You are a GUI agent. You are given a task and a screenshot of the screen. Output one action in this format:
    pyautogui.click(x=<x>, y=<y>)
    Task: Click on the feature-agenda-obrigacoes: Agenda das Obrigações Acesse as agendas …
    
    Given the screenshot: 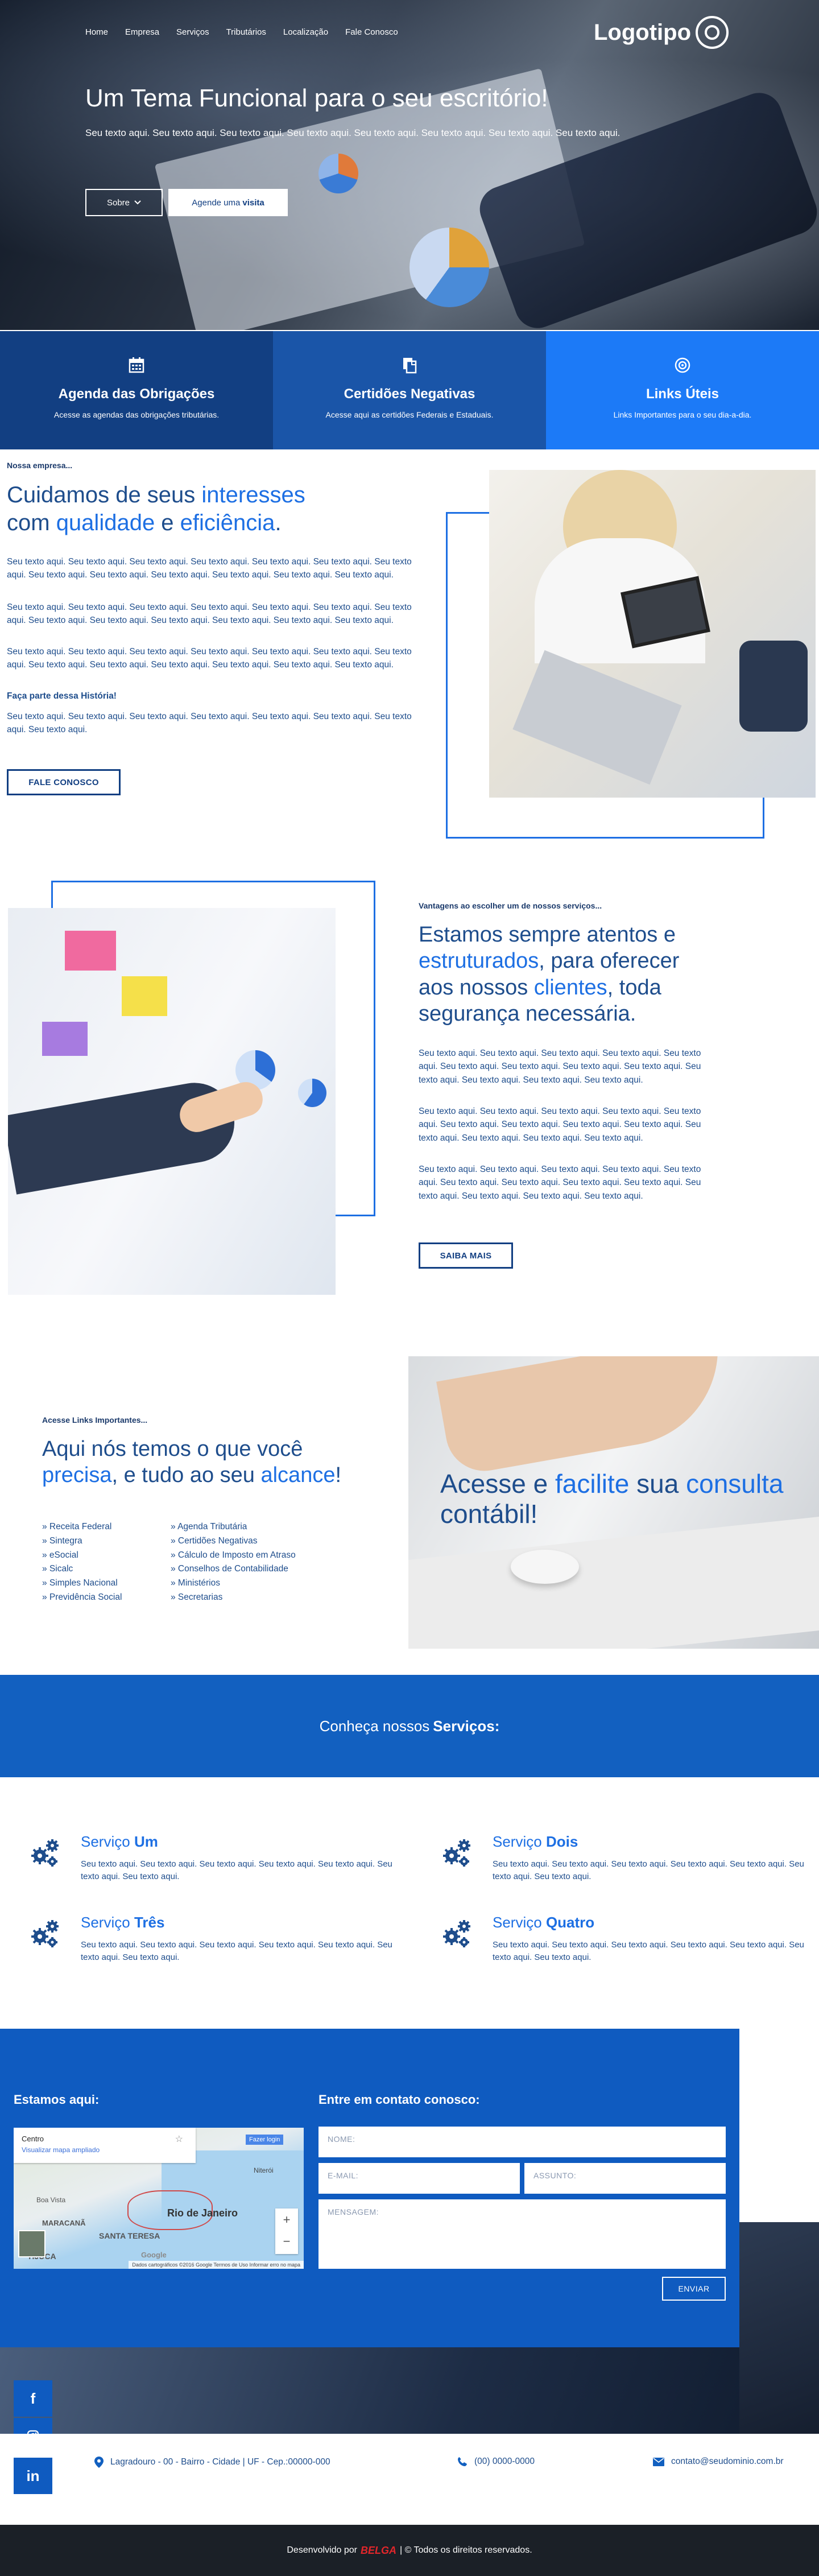 What is the action you would take?
    pyautogui.click(x=136, y=390)
    